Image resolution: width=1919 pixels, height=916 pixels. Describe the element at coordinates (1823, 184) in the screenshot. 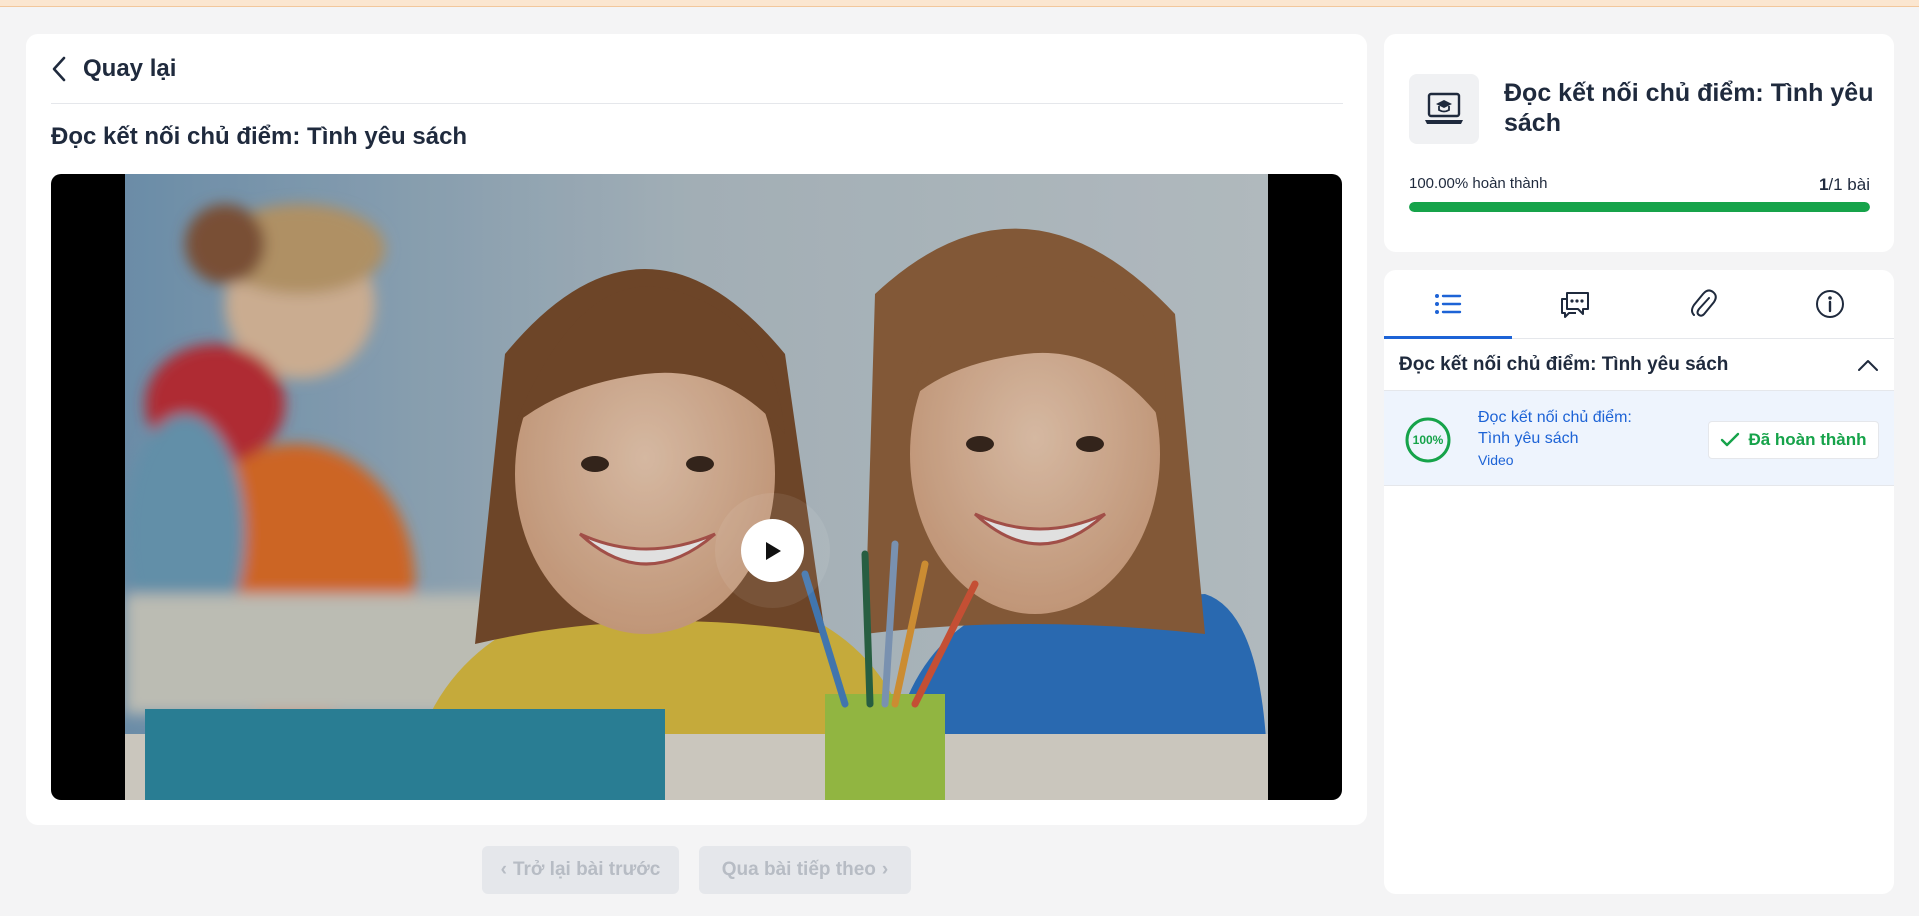

I see `done-count: 1` at that location.